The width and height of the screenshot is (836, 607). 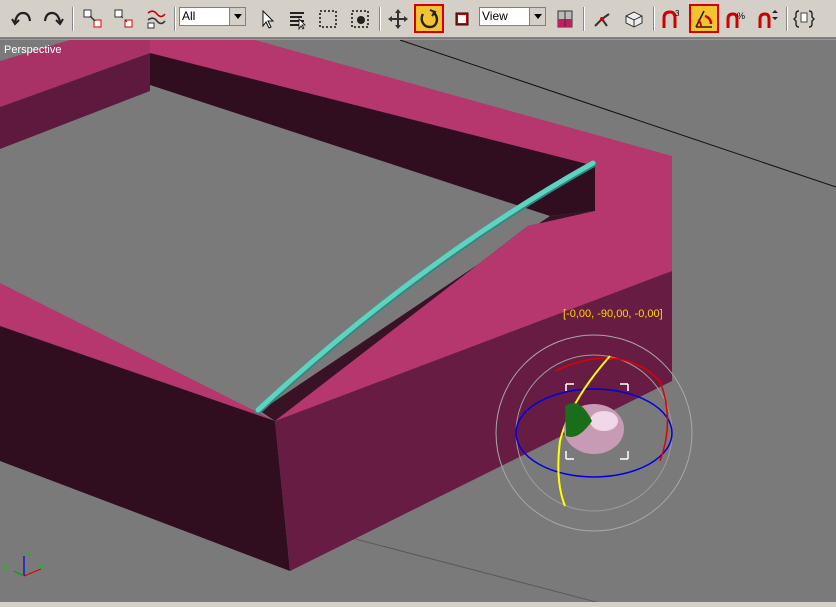 I want to click on svg-text: 3, so click(x=677, y=13).